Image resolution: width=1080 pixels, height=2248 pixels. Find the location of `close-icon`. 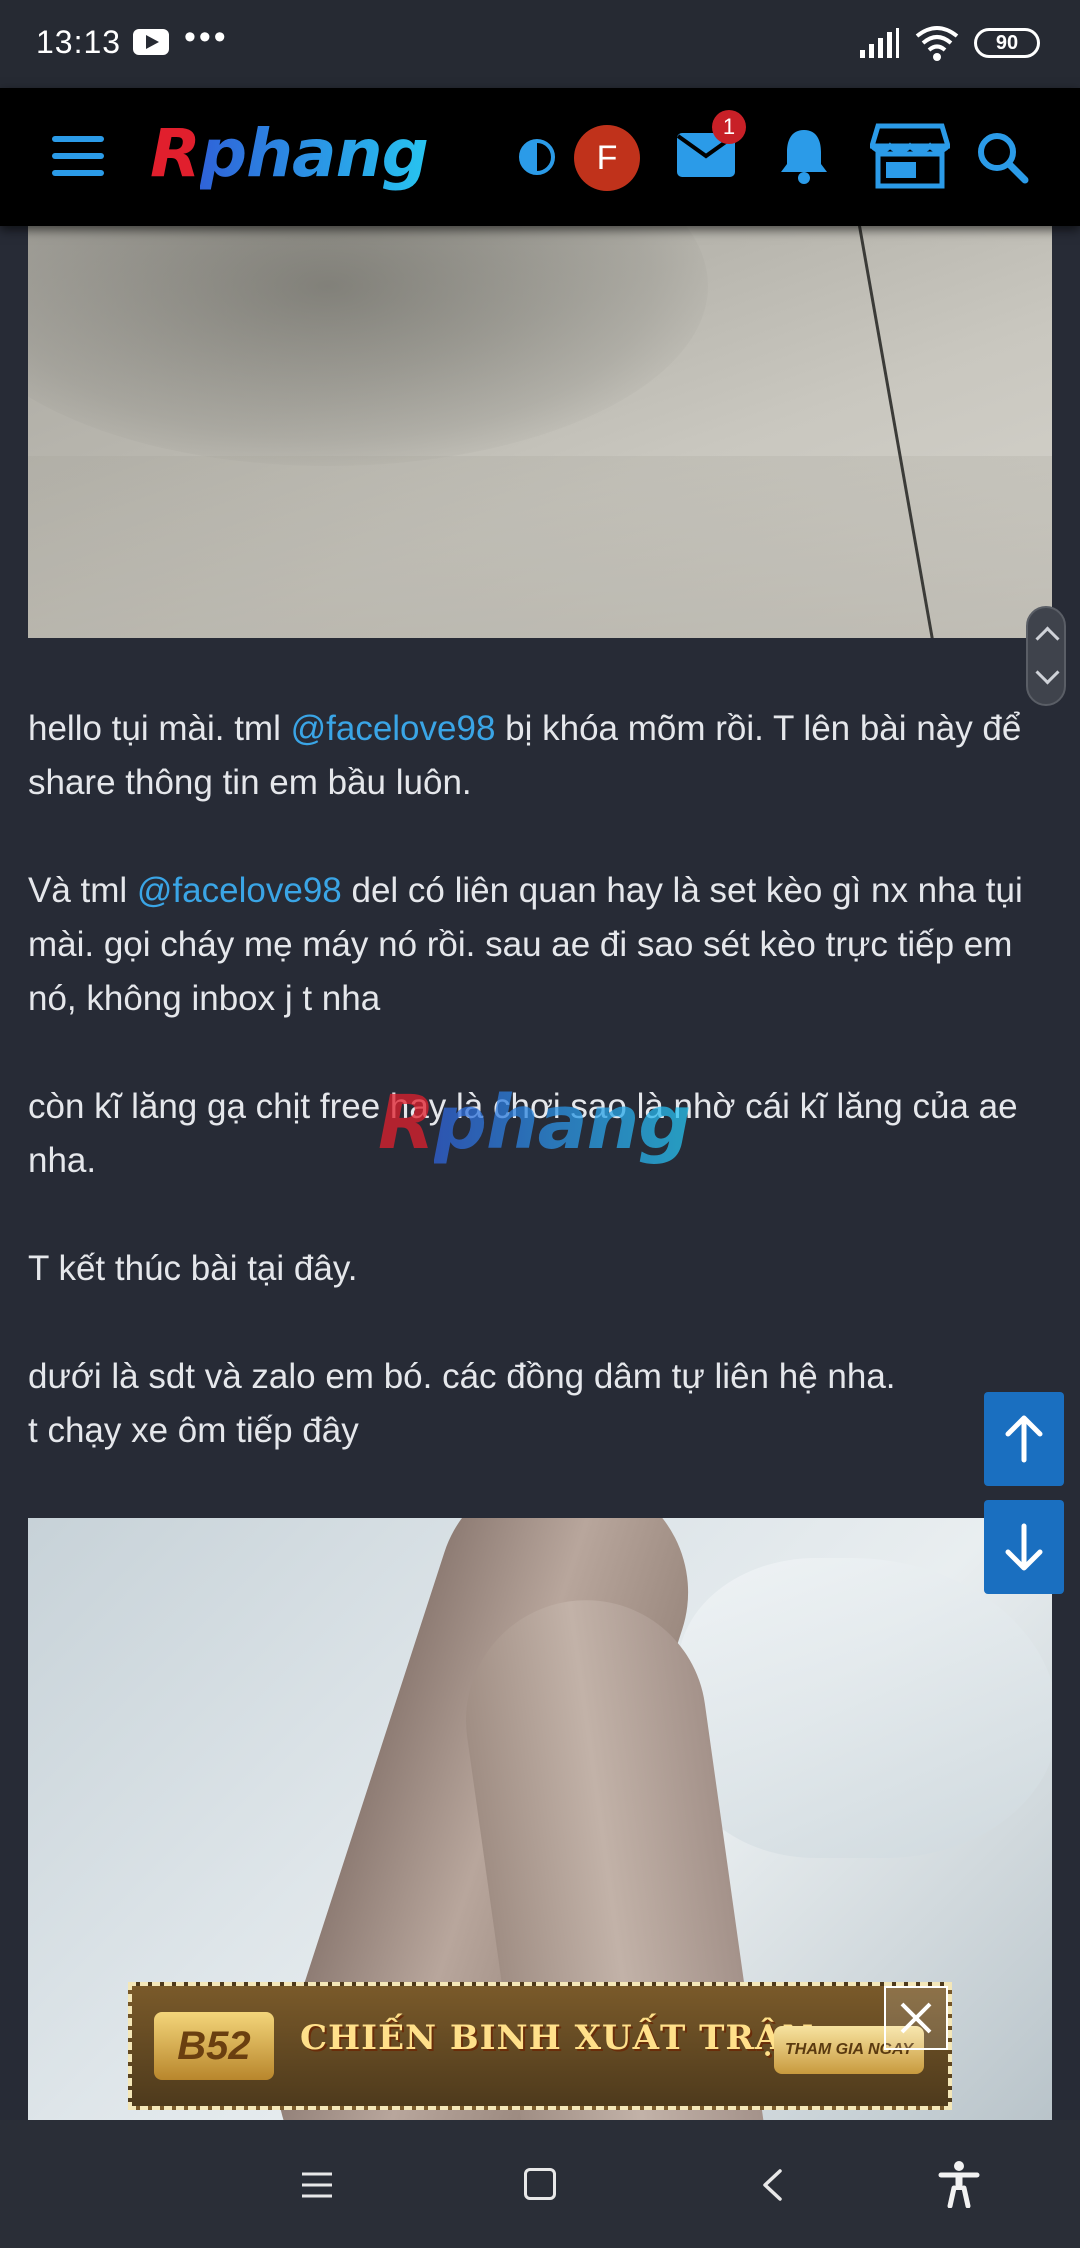

close-icon is located at coordinates (916, 2018).